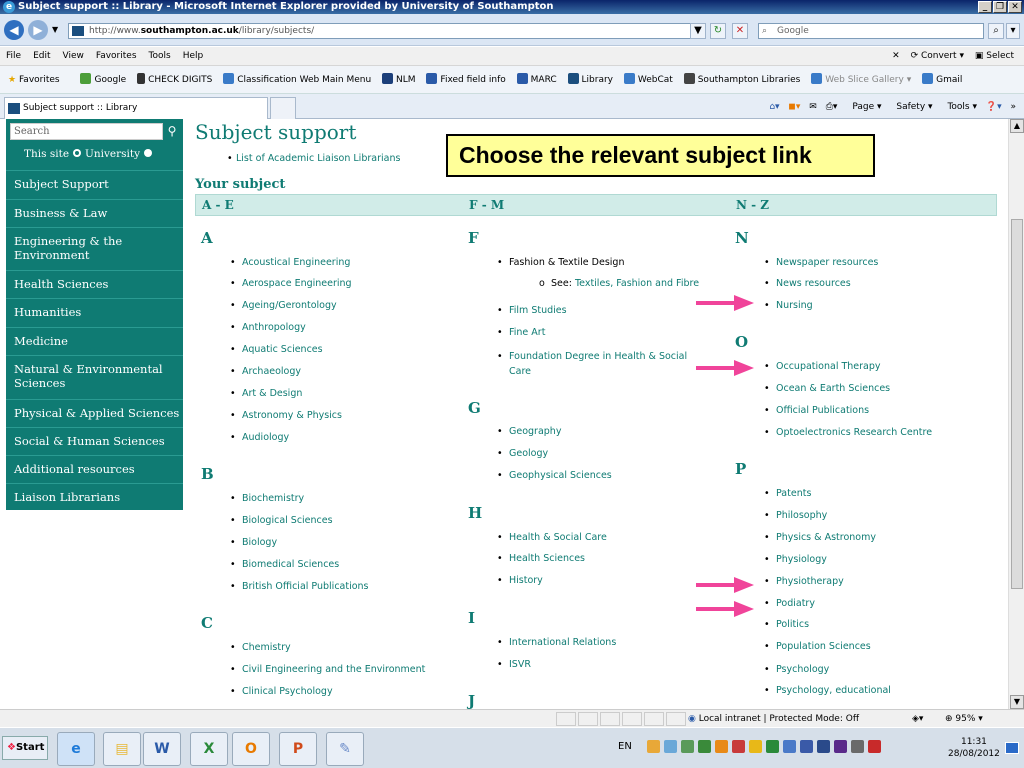 This screenshot has height=768, width=1024. What do you see at coordinates (281, 520) in the screenshot?
I see `subject-link: Biological Sciences` at bounding box center [281, 520].